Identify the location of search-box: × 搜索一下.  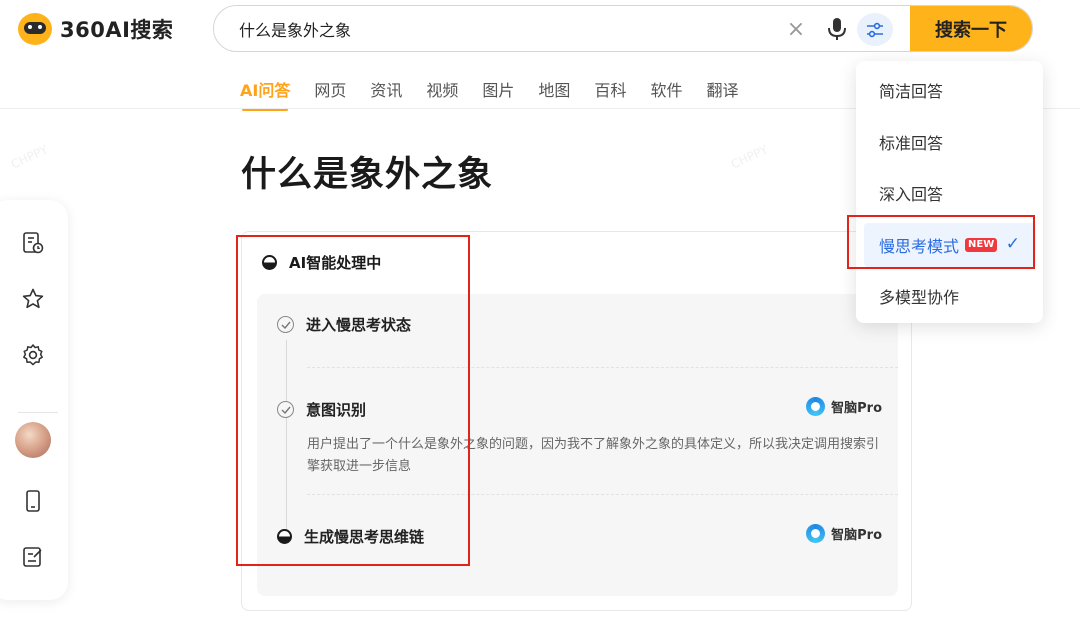
(623, 28).